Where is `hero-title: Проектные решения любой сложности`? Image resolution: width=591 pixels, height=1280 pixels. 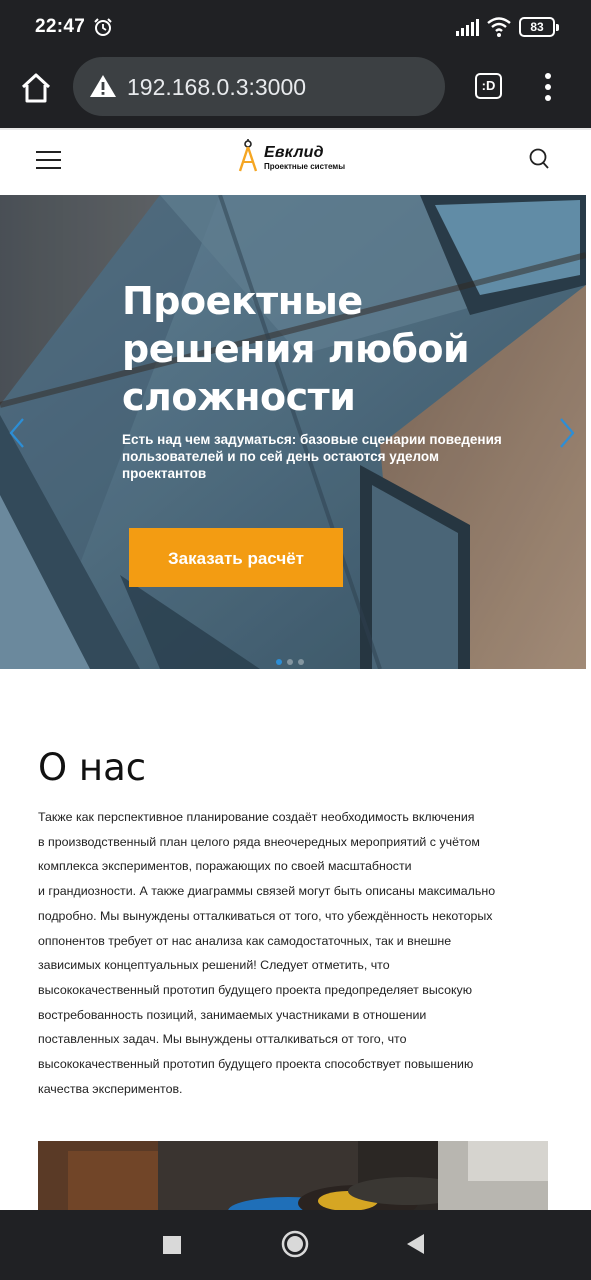
hero-title: Проектные решения любой сложности is located at coordinates (296, 349).